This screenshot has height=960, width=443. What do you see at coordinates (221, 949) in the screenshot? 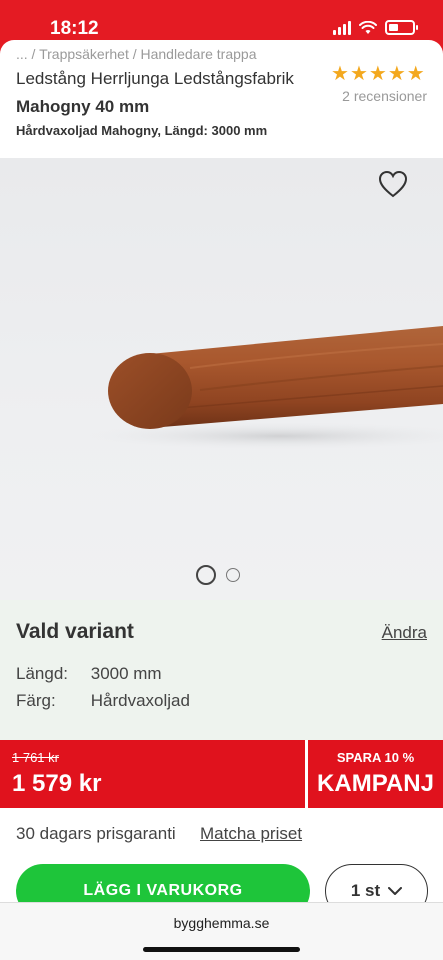
I see `home-indicator` at bounding box center [221, 949].